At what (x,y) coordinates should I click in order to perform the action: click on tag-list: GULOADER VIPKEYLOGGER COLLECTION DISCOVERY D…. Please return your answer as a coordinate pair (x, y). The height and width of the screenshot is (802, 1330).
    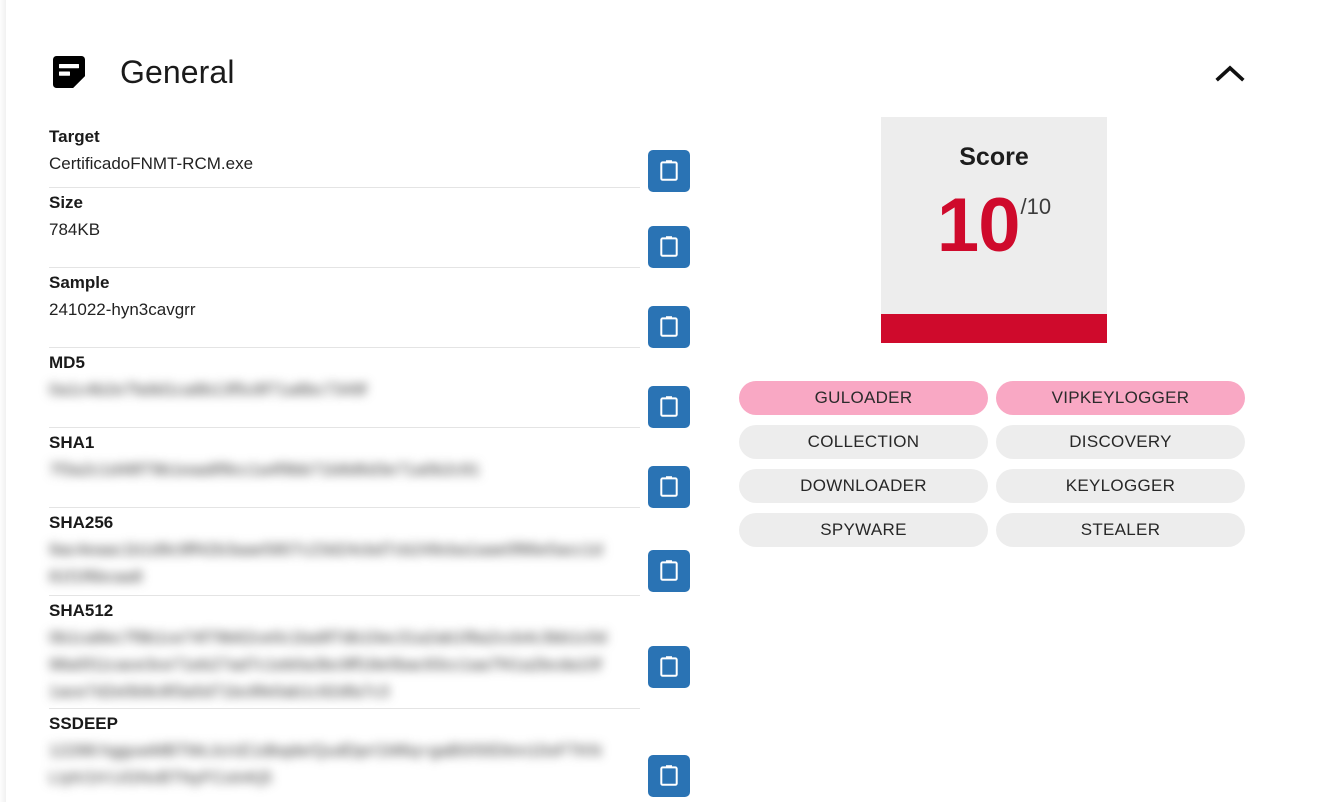
    Looking at the image, I should click on (992, 464).